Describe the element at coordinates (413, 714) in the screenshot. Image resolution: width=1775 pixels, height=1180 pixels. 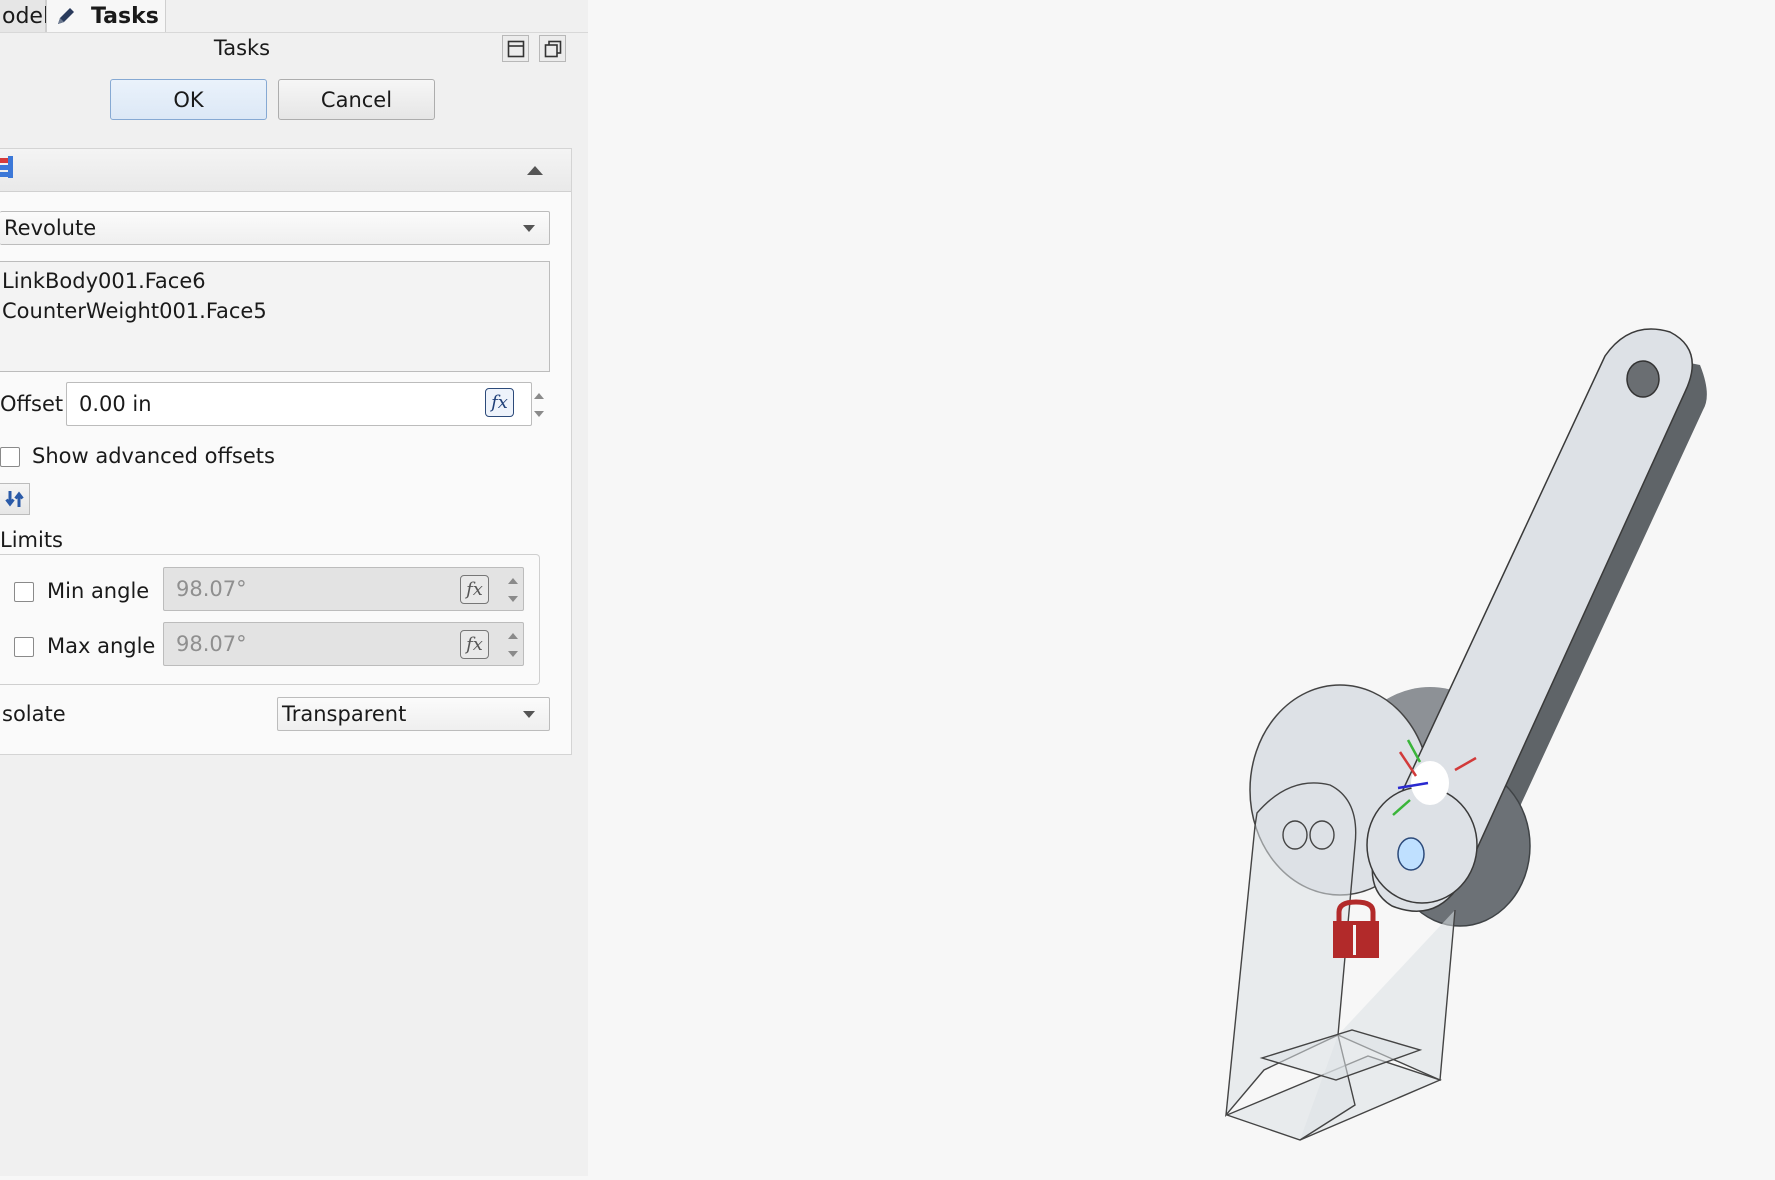
I see `isolate-select: Transparent` at that location.